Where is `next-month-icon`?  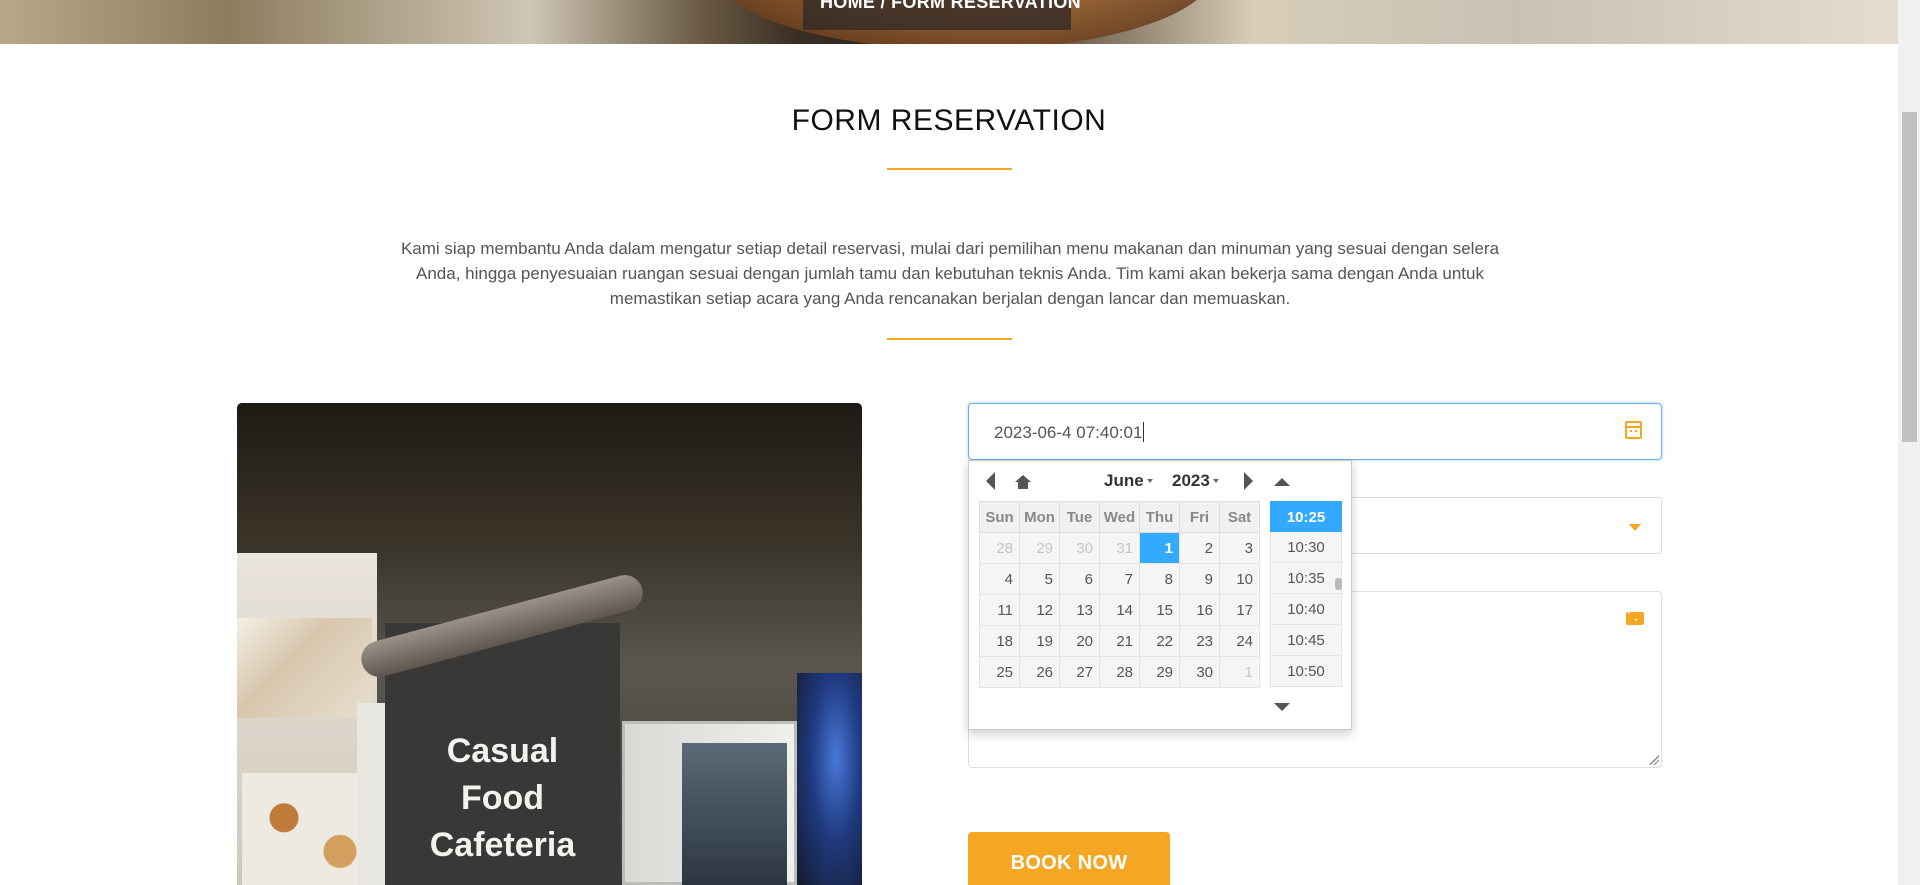
next-month-icon is located at coordinates (1248, 481).